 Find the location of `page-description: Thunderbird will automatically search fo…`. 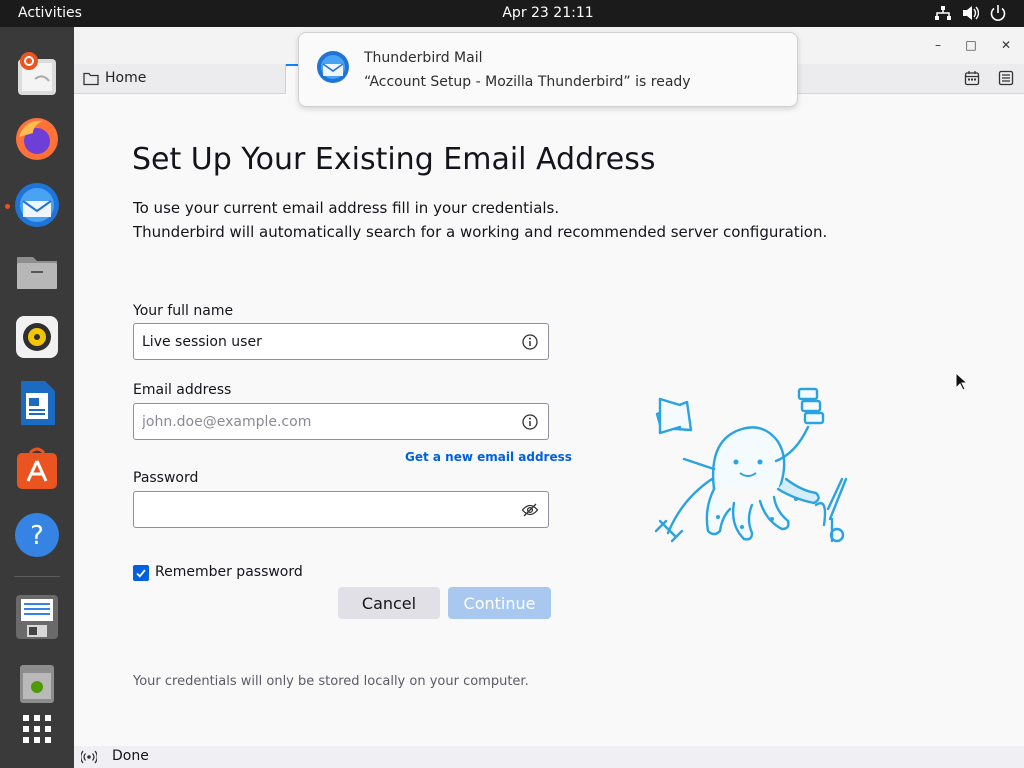

page-description: Thunderbird will automatically search fo… is located at coordinates (480, 232).